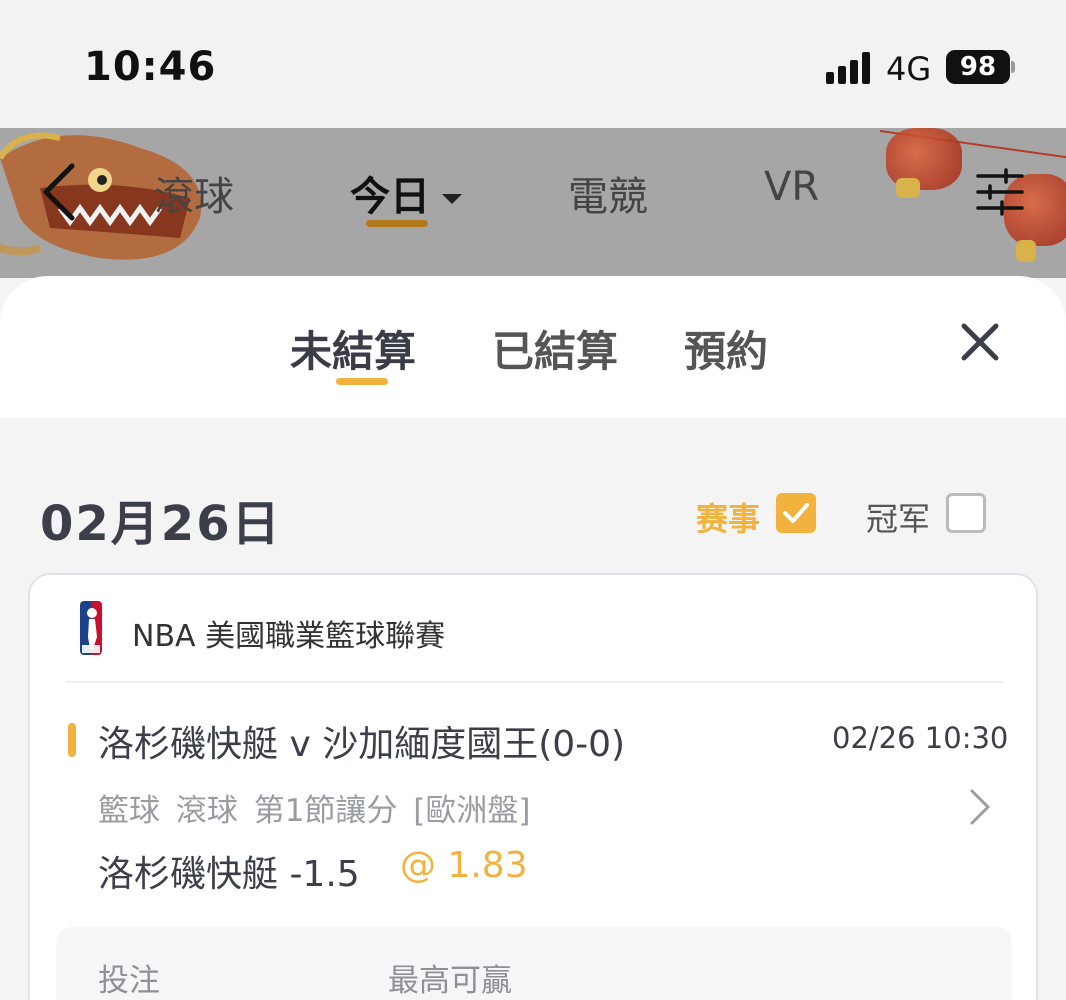 Image resolution: width=1066 pixels, height=1000 pixels. What do you see at coordinates (920, 738) in the screenshot?
I see `match-time: 02/26 10:30` at bounding box center [920, 738].